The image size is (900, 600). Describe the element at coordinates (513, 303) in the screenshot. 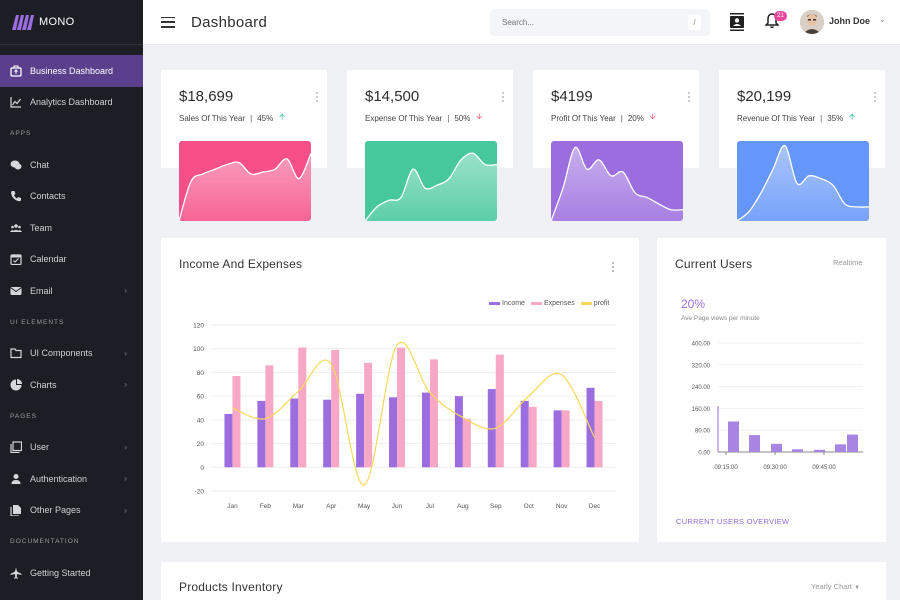

I see `legend-label: Income` at that location.